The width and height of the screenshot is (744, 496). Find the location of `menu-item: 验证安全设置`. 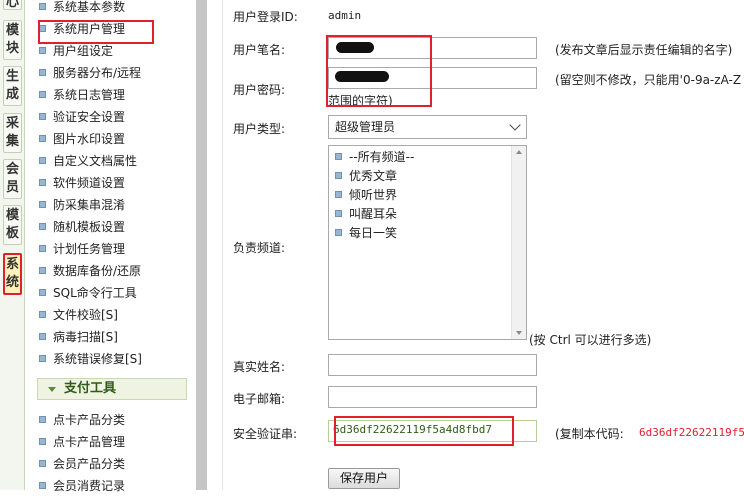

menu-item: 验证安全设置 is located at coordinates (82, 117).